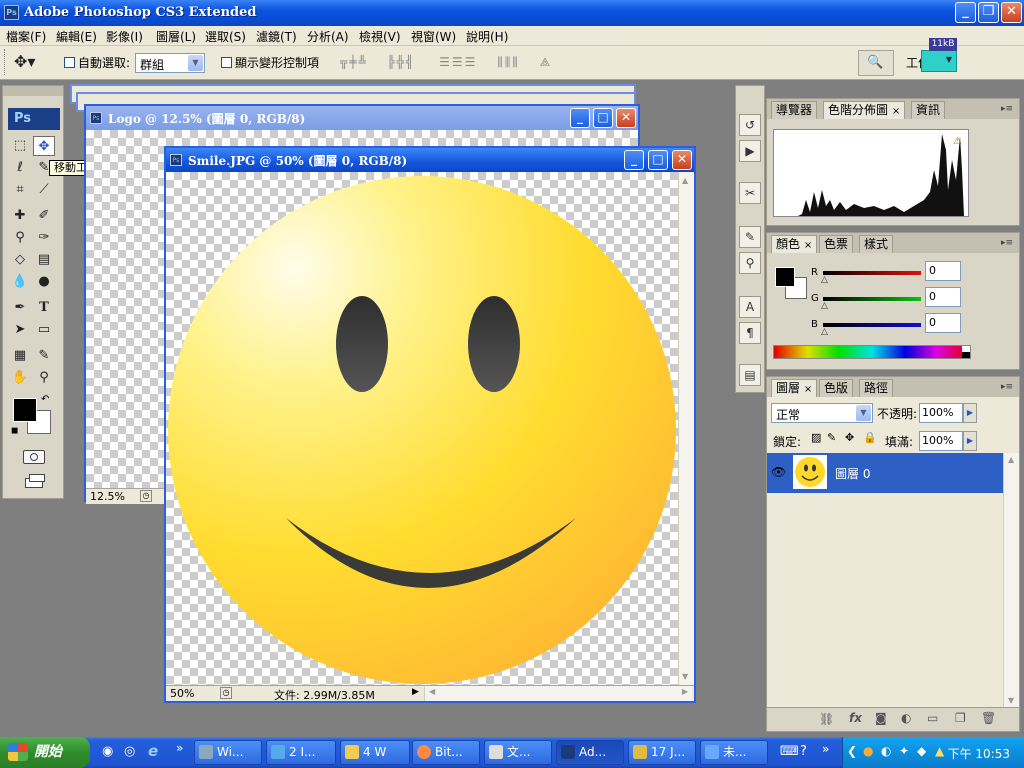 This screenshot has width=1024, height=768. What do you see at coordinates (179, 748) in the screenshot?
I see `quicklaunch-more-icon: »` at bounding box center [179, 748].